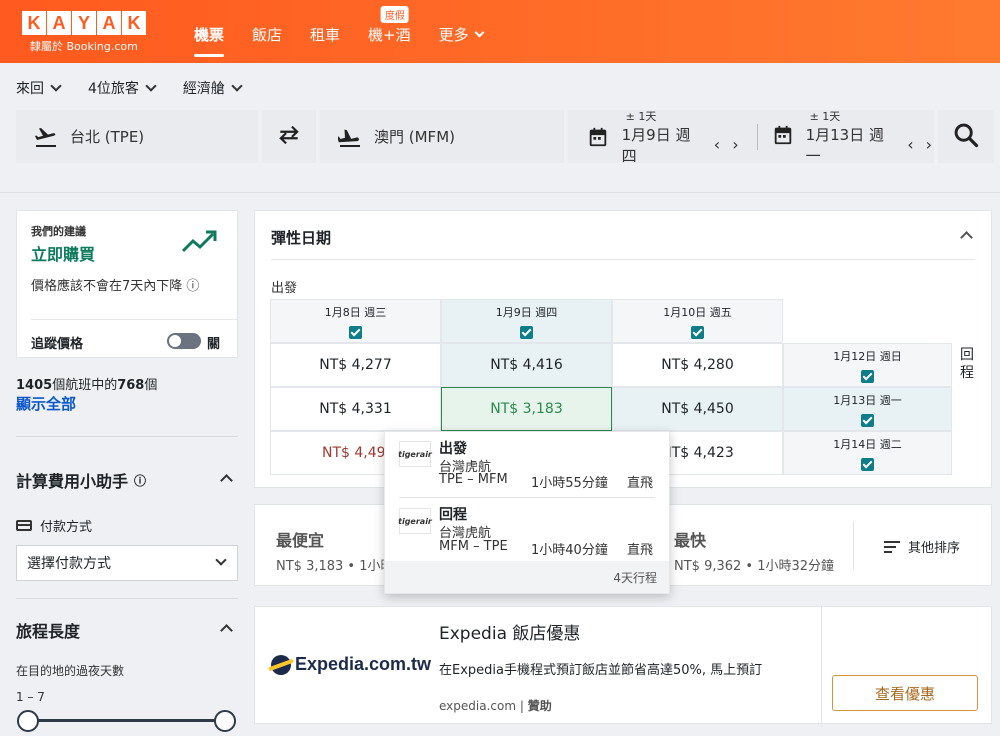 This screenshot has width=1000, height=736. What do you see at coordinates (335, 550) in the screenshot?
I see `sort-cheapest: 最便宜 NT$ 3,183 • 1小時` at bounding box center [335, 550].